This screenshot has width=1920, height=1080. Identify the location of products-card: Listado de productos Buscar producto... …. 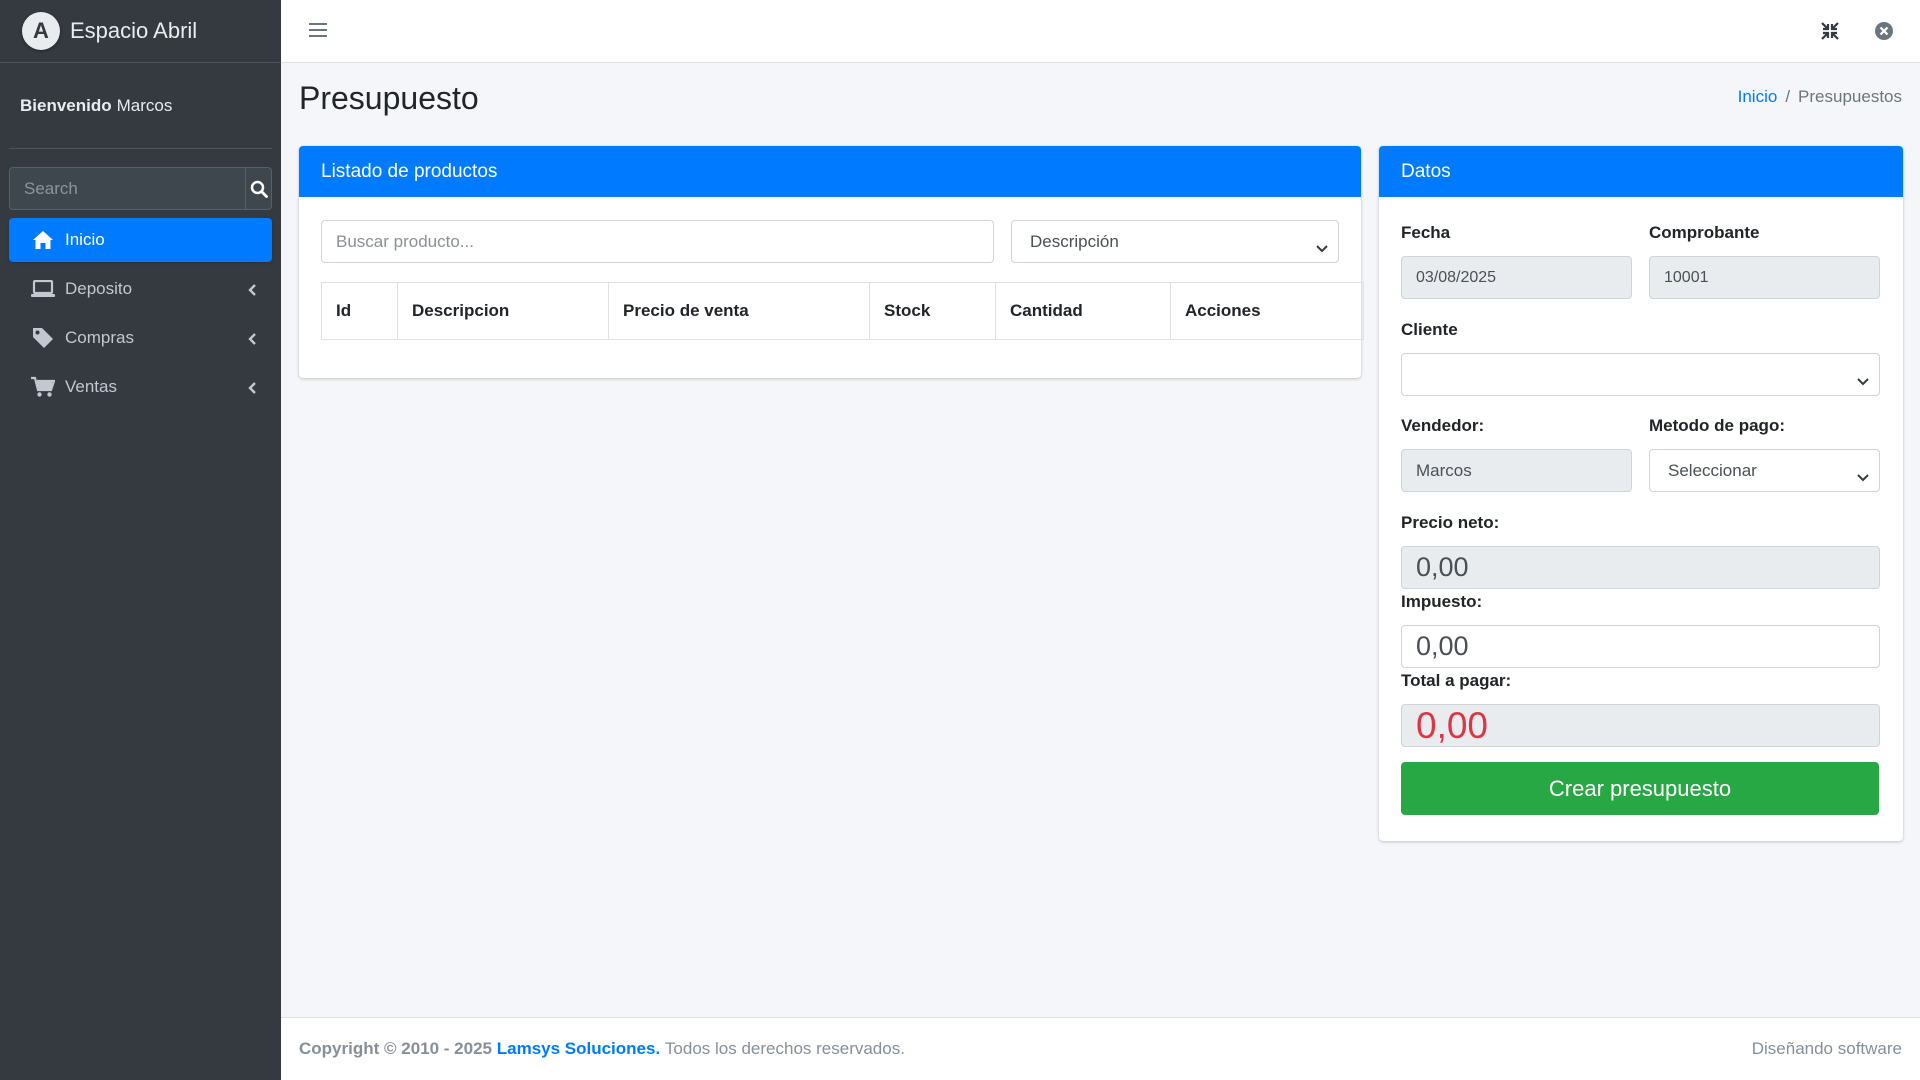
(831, 262).